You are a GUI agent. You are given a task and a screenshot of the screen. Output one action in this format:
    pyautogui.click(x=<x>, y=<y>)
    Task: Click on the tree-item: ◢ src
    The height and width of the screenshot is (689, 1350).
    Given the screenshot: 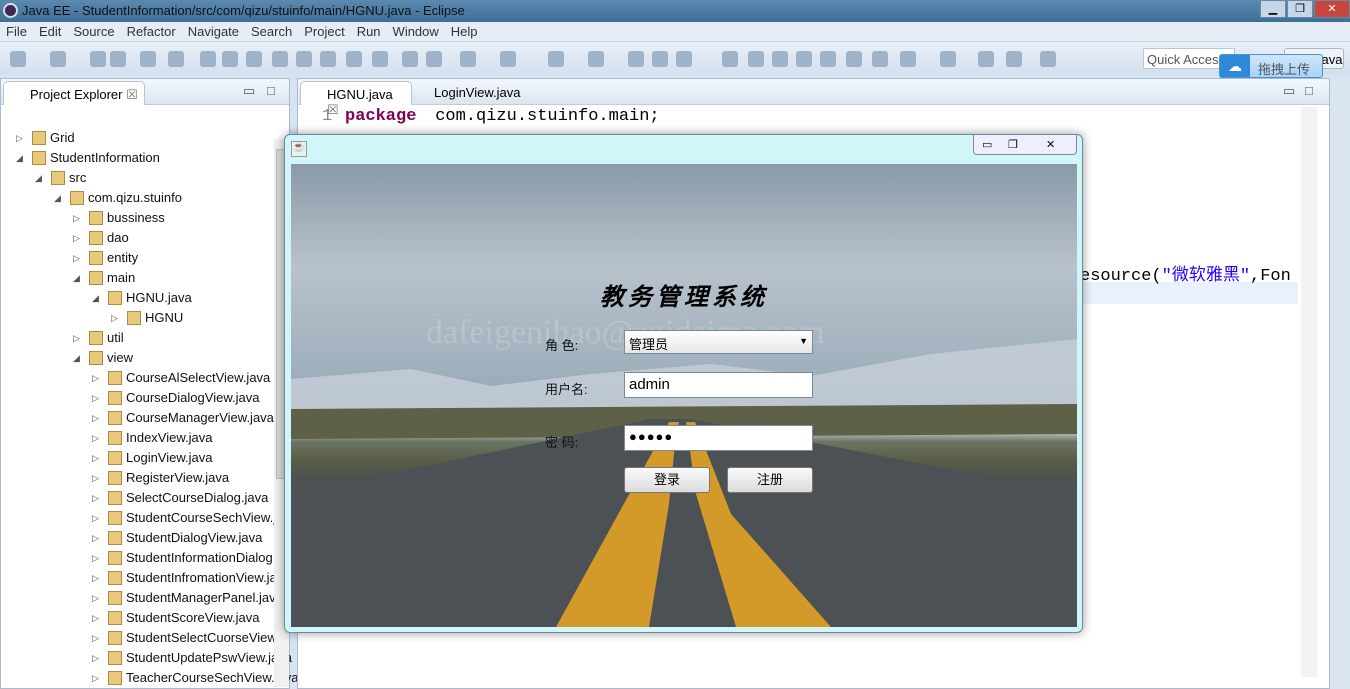 What is the action you would take?
    pyautogui.click(x=60, y=178)
    